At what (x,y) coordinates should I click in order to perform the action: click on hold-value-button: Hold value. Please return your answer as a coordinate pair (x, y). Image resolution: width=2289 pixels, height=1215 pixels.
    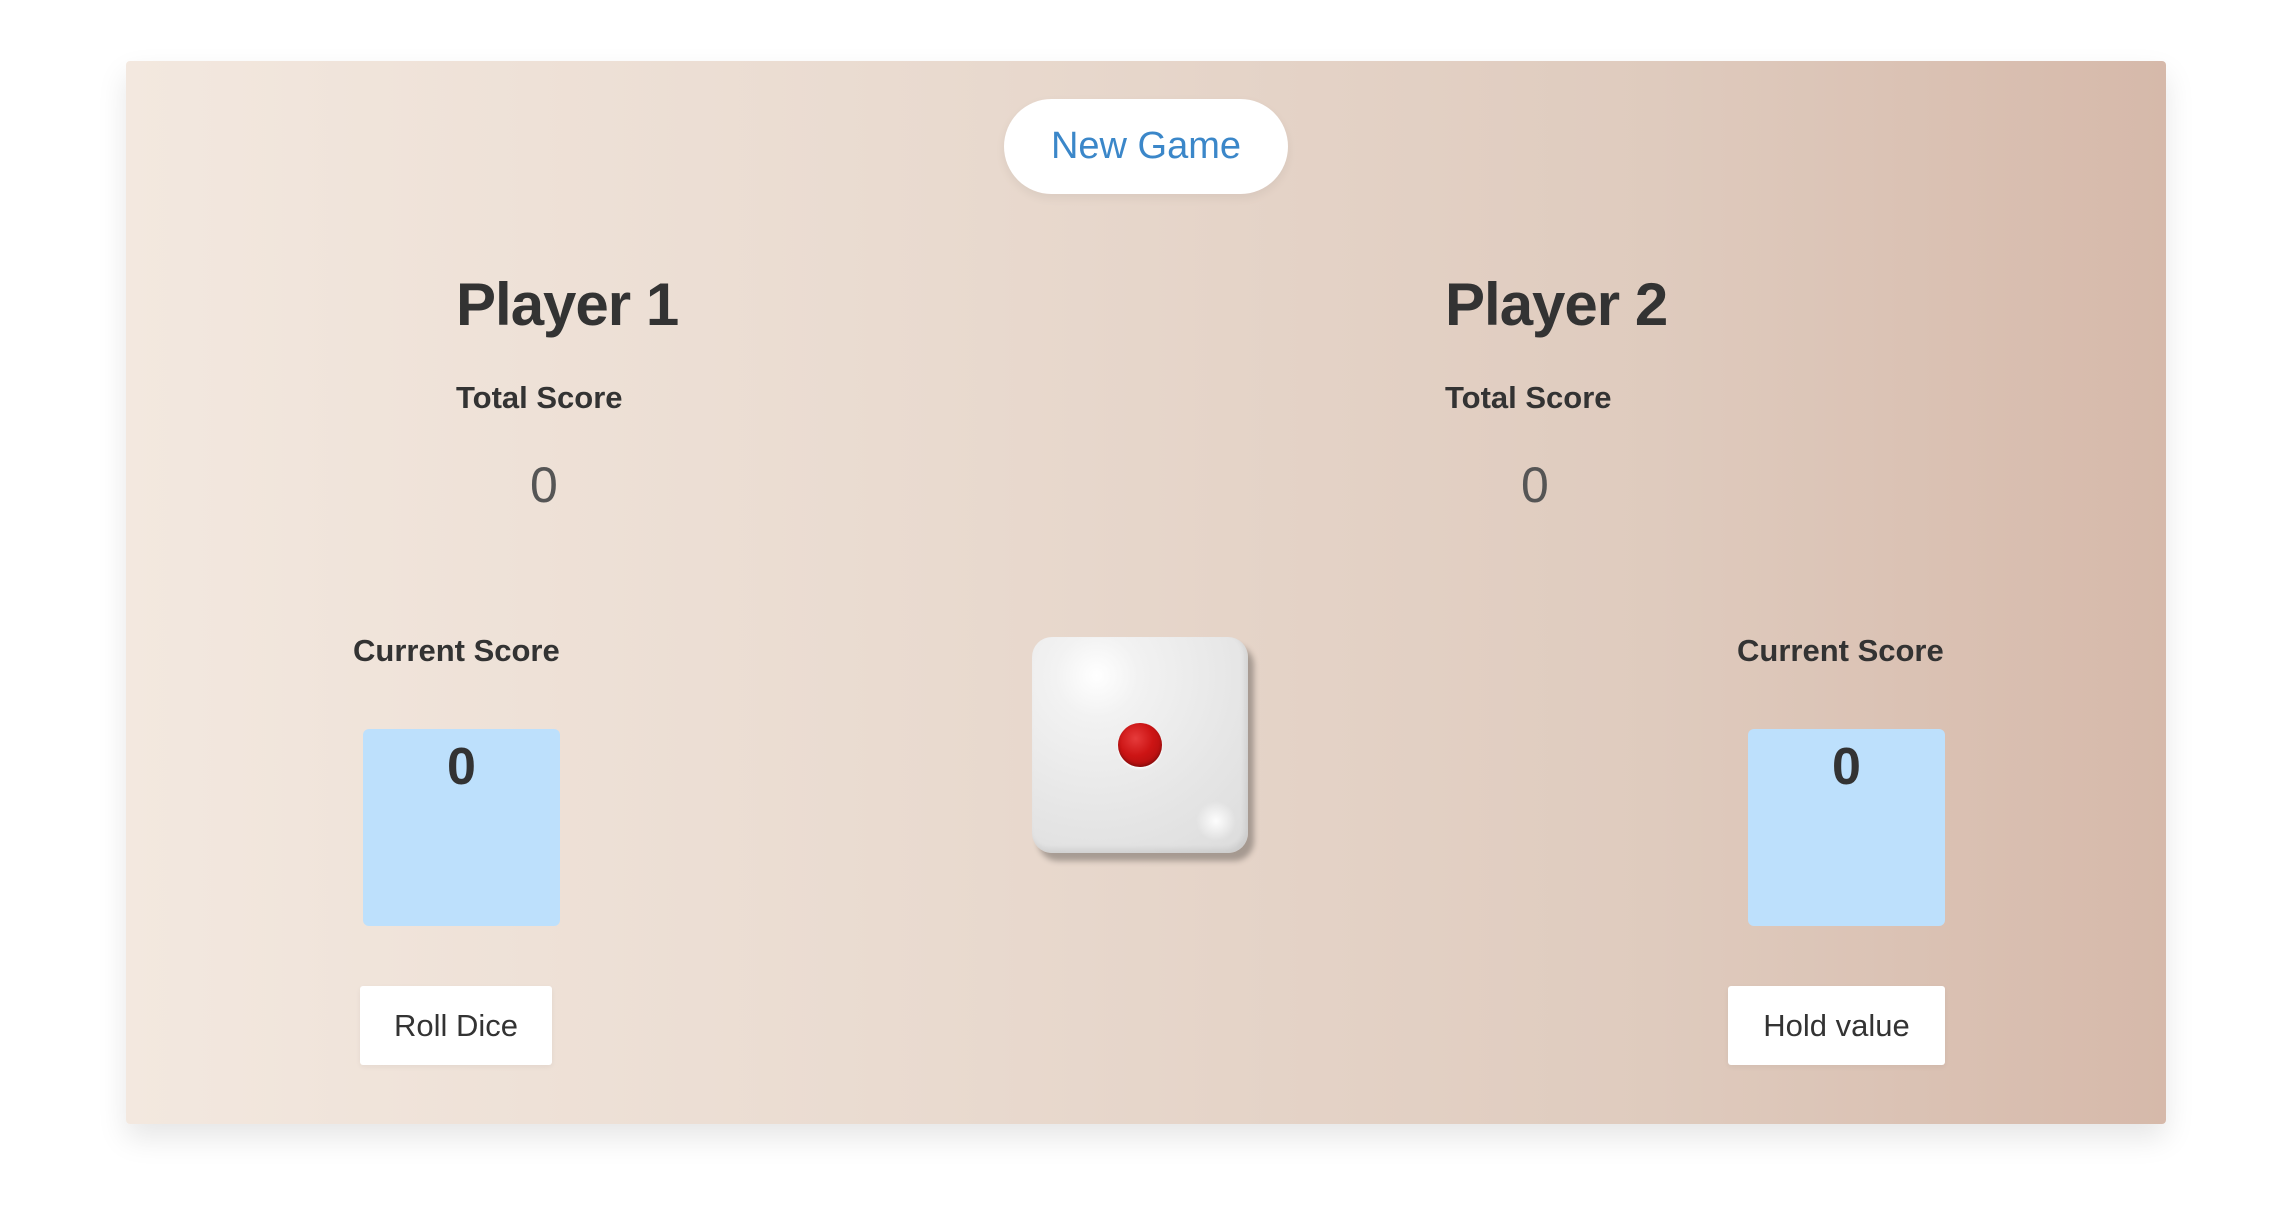
    Looking at the image, I should click on (1836, 1025).